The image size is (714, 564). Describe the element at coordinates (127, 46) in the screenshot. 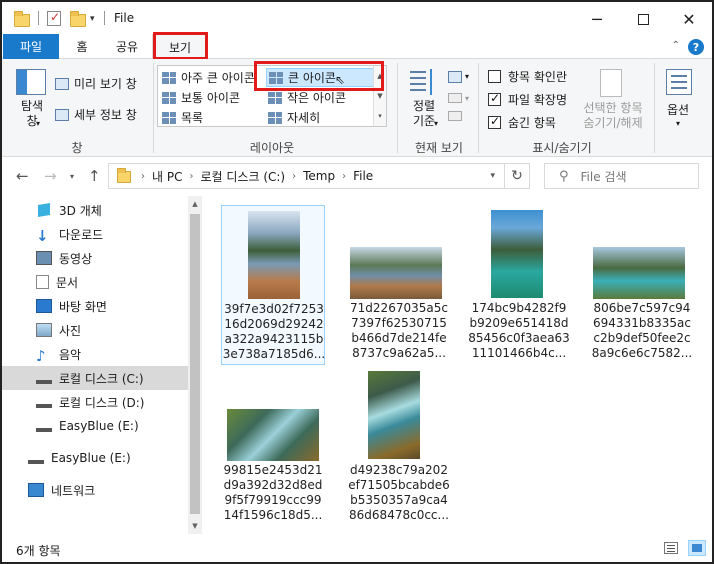

I see `tab-share: 공유` at that location.